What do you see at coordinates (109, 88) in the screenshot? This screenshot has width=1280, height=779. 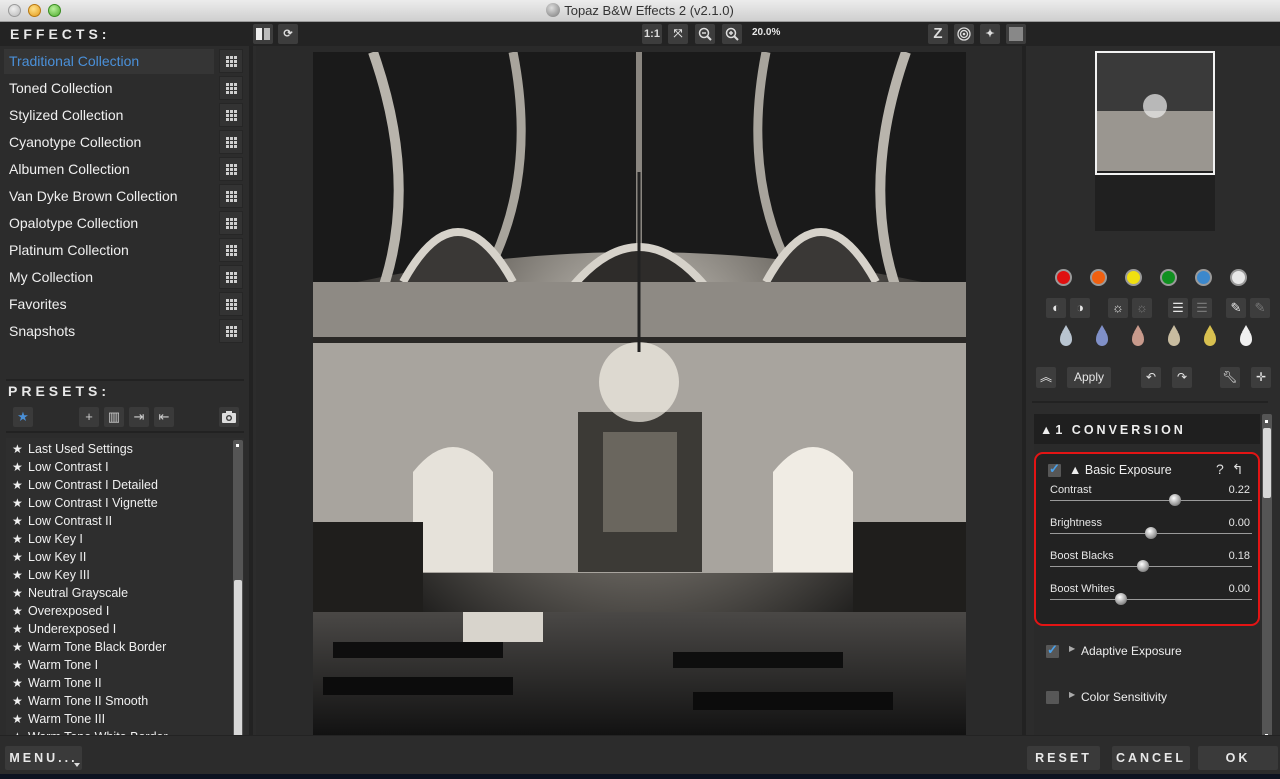 I see `collection-item: Toned Collection` at bounding box center [109, 88].